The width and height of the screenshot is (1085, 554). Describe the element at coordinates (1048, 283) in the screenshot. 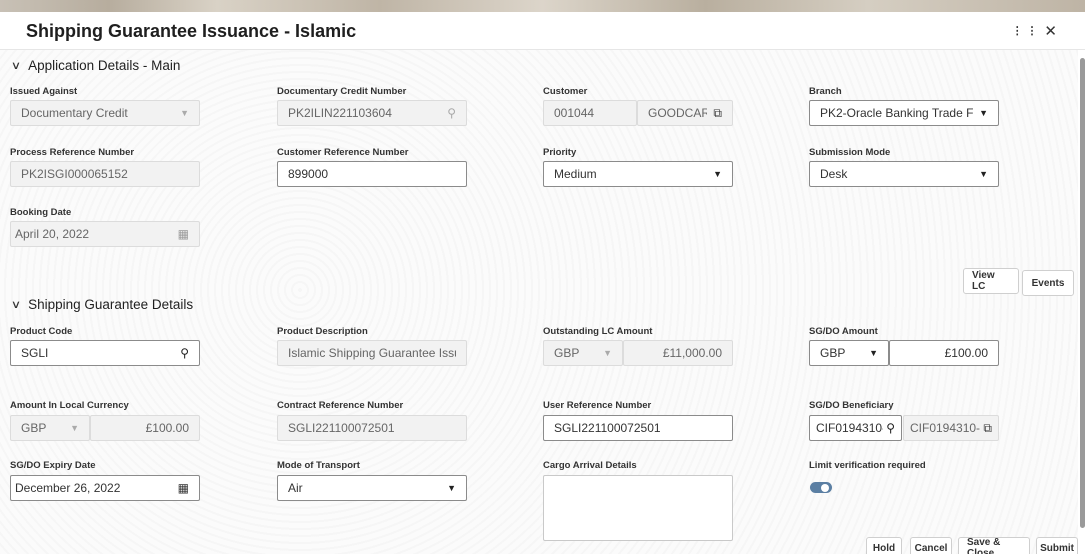

I see `events-button: Events` at that location.